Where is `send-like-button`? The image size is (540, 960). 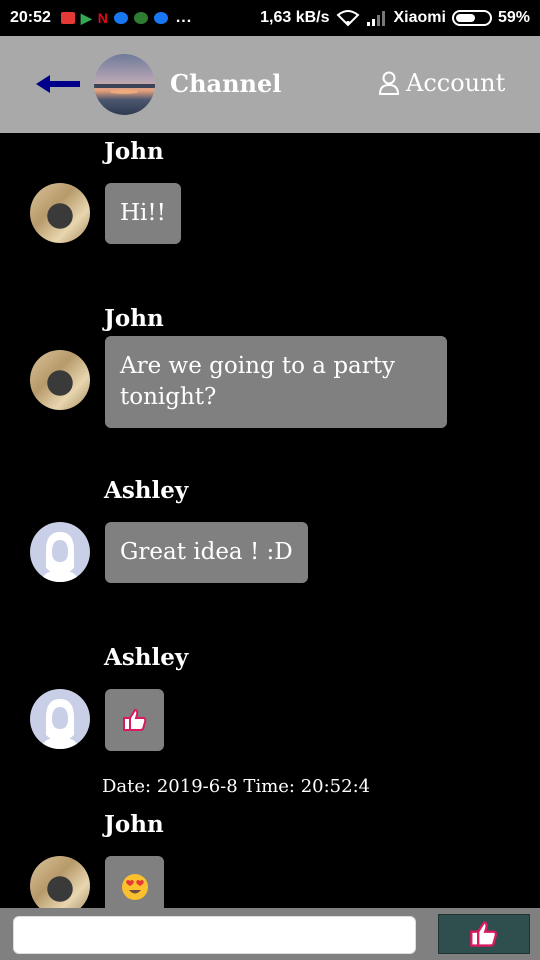 send-like-button is located at coordinates (484, 934).